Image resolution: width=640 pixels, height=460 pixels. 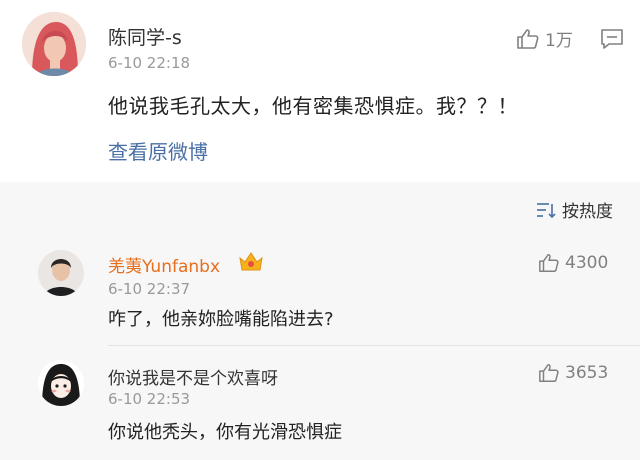 What do you see at coordinates (145, 36) in the screenshot?
I see `post-username: 陈同学-s` at bounding box center [145, 36].